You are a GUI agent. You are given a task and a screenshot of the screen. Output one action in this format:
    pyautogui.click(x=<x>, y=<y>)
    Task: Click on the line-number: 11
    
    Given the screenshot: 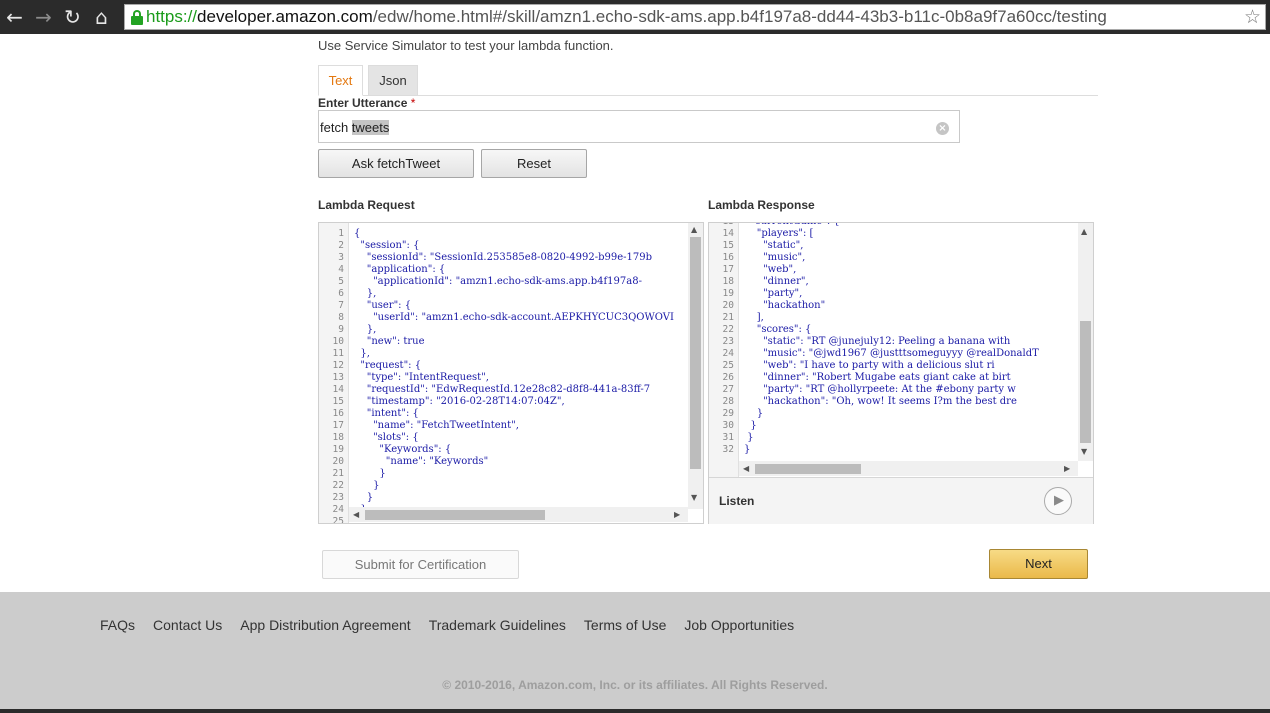 What is the action you would take?
    pyautogui.click(x=338, y=353)
    